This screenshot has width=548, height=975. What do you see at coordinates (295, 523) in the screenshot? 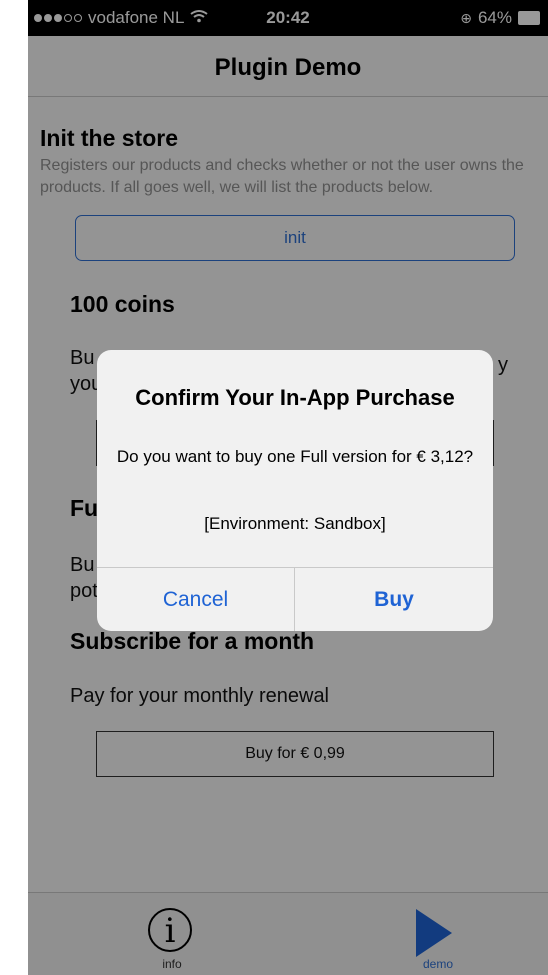
I see `dialog-environment: [Environment: Sandbox]` at bounding box center [295, 523].